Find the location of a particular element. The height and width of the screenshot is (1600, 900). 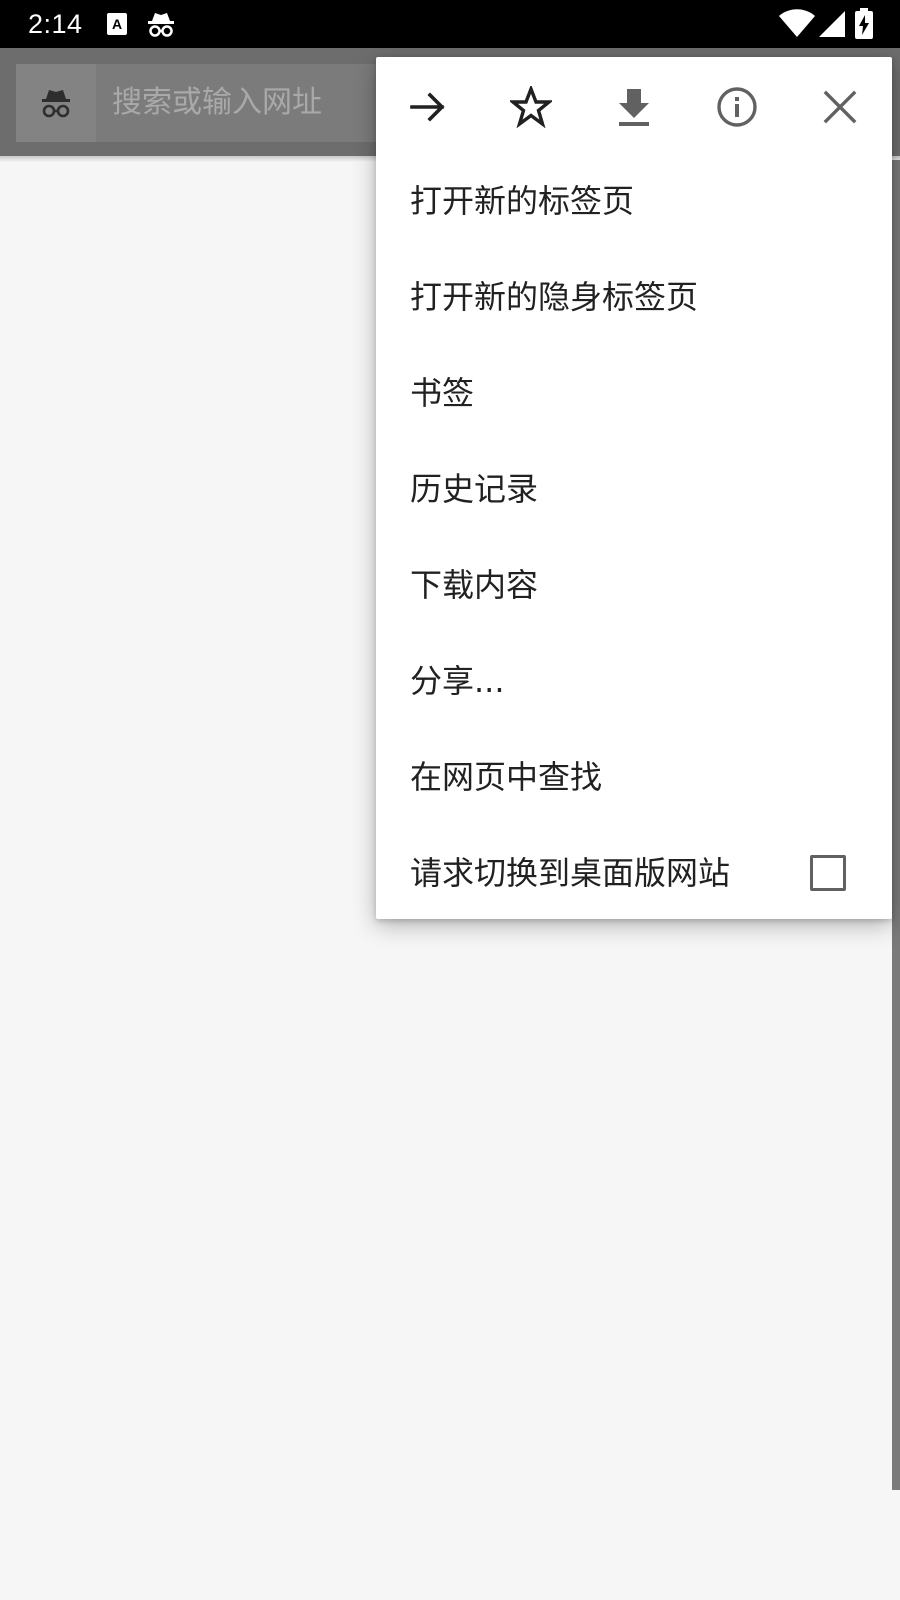

svg-text: A is located at coordinates (117, 24).